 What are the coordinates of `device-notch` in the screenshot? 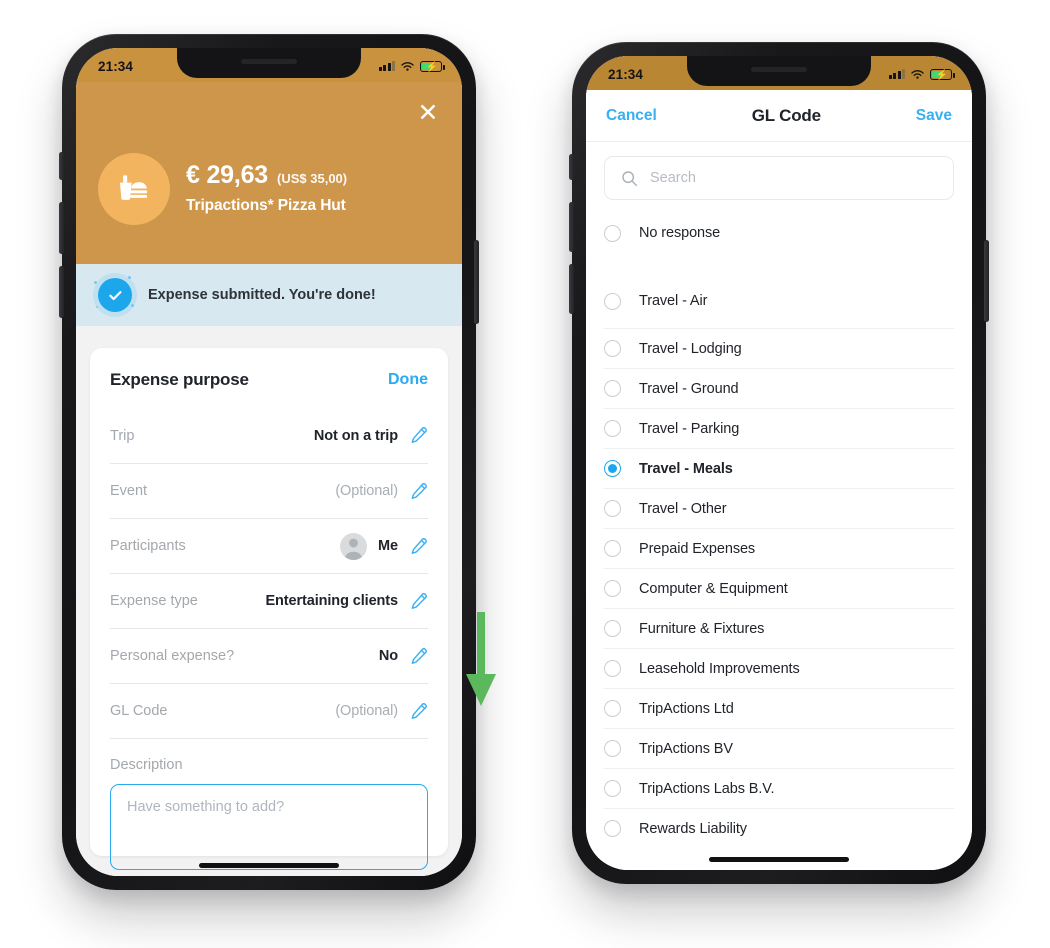 It's located at (269, 63).